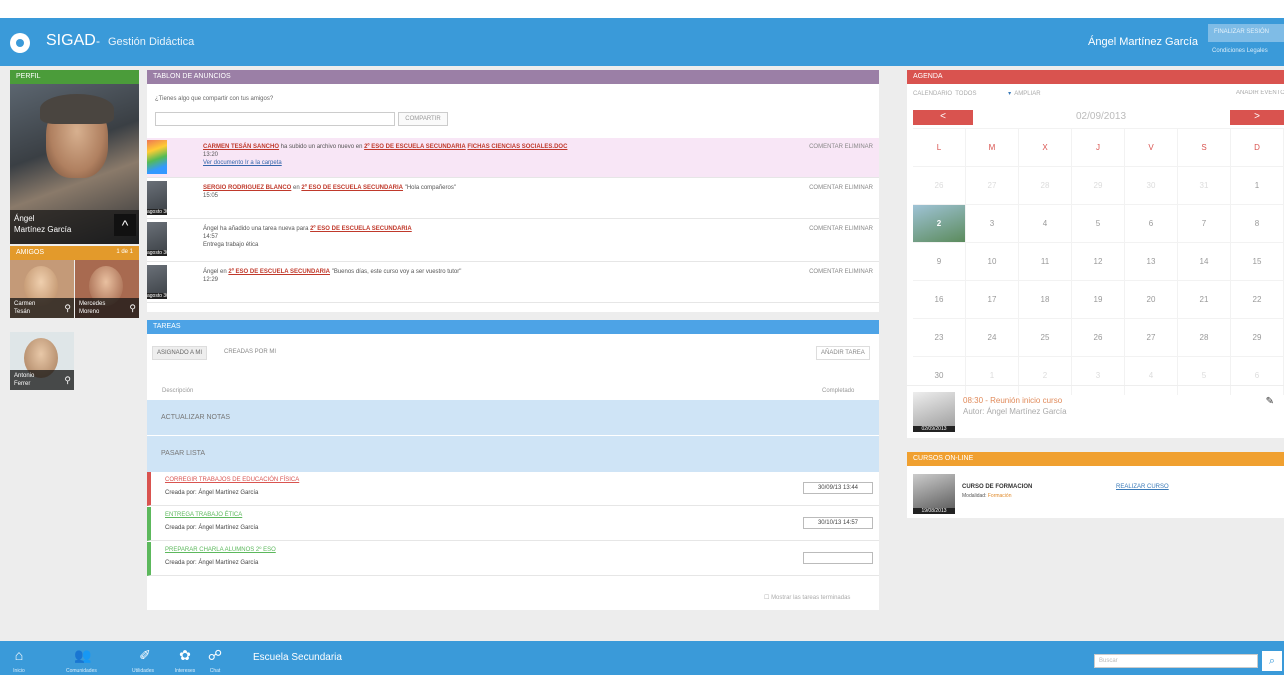  What do you see at coordinates (1270, 401) in the screenshot?
I see `attachment-icon: ✎` at bounding box center [1270, 401].